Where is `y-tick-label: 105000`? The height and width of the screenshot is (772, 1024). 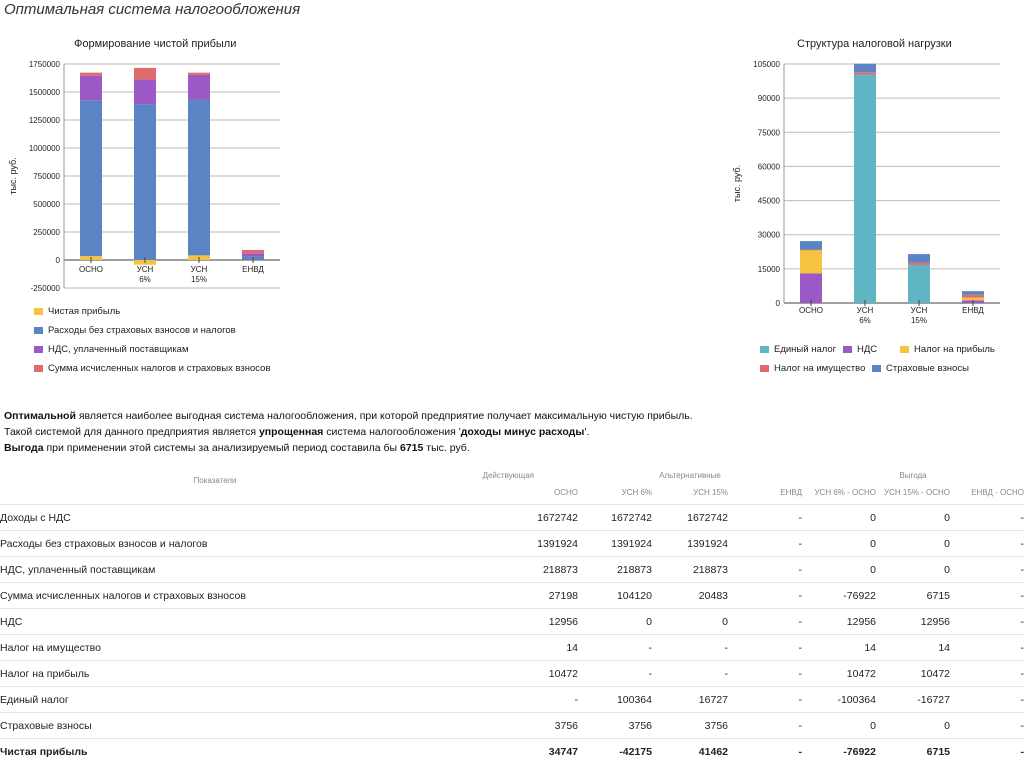 y-tick-label: 105000 is located at coordinates (766, 64).